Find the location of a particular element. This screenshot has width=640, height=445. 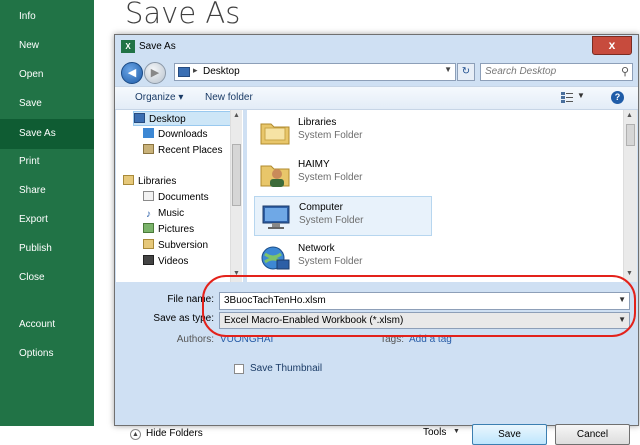

authors-value: VUONGHAI is located at coordinates (246, 339).